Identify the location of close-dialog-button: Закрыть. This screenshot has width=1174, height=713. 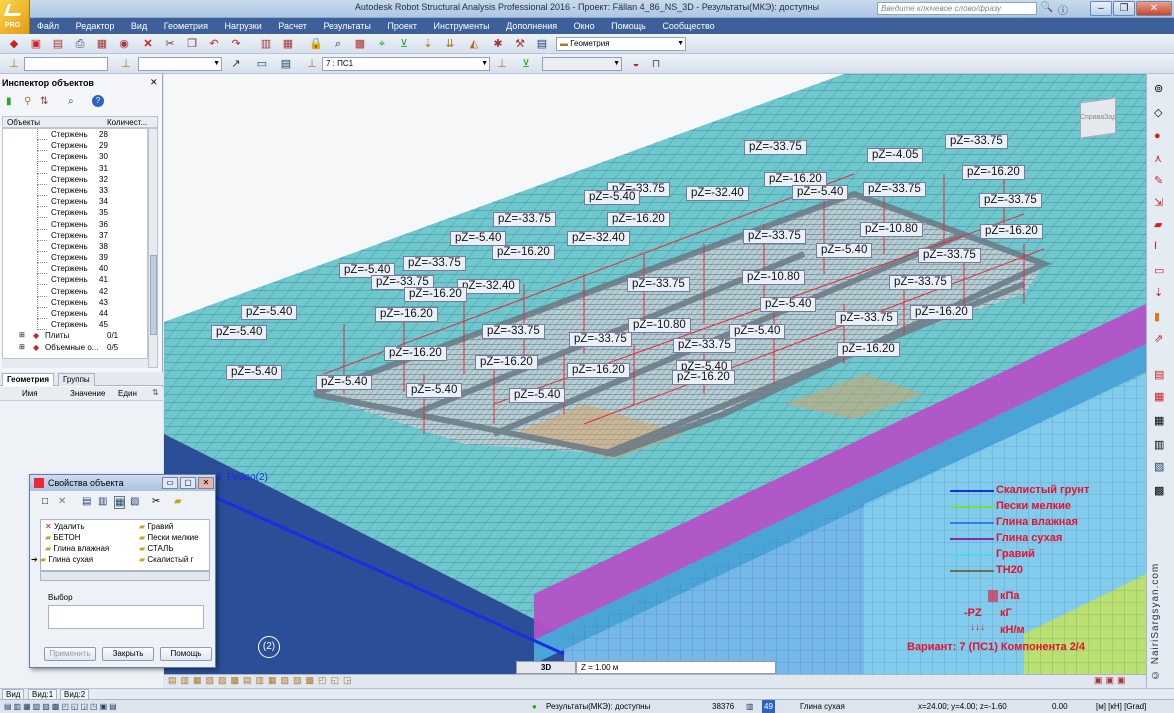
(128, 654).